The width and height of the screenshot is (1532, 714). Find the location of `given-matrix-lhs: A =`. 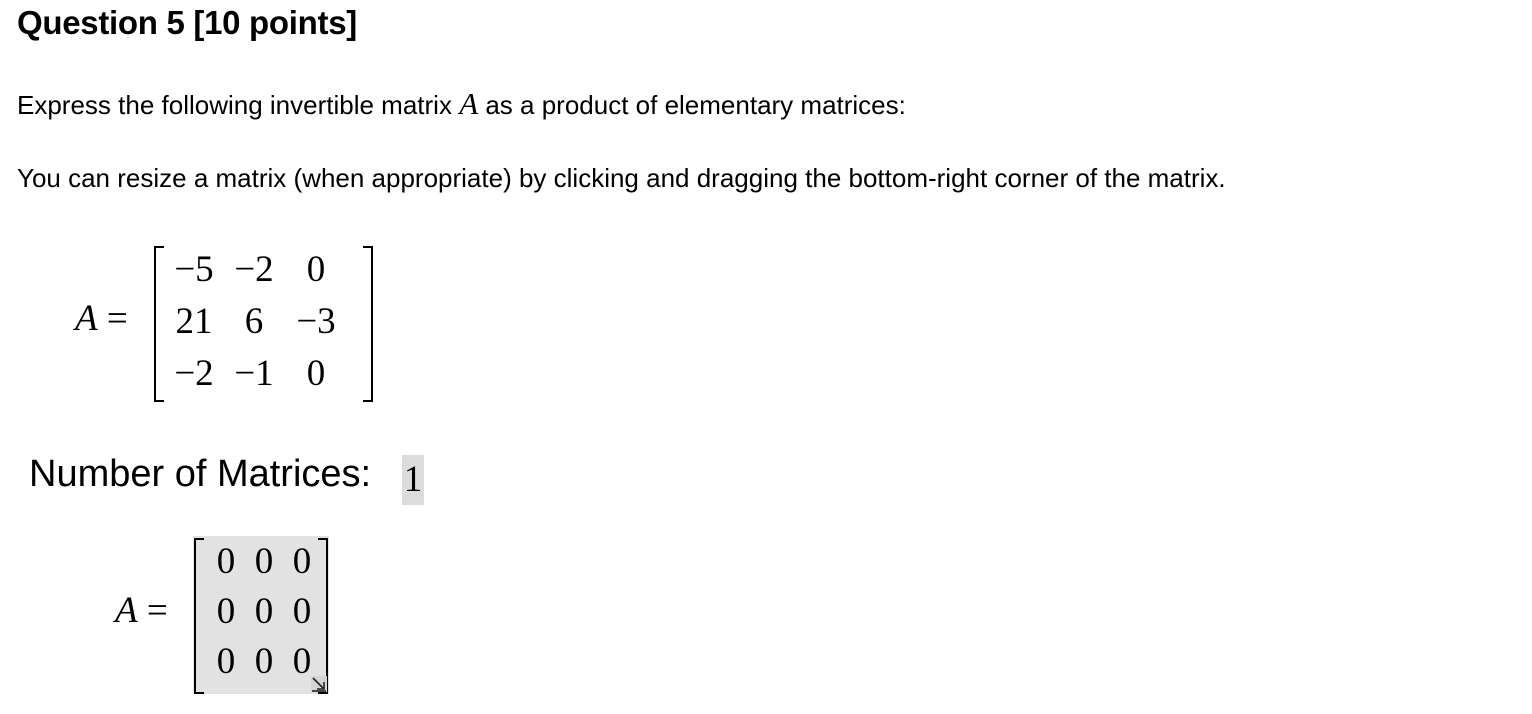

given-matrix-lhs: A = is located at coordinates (101, 318).